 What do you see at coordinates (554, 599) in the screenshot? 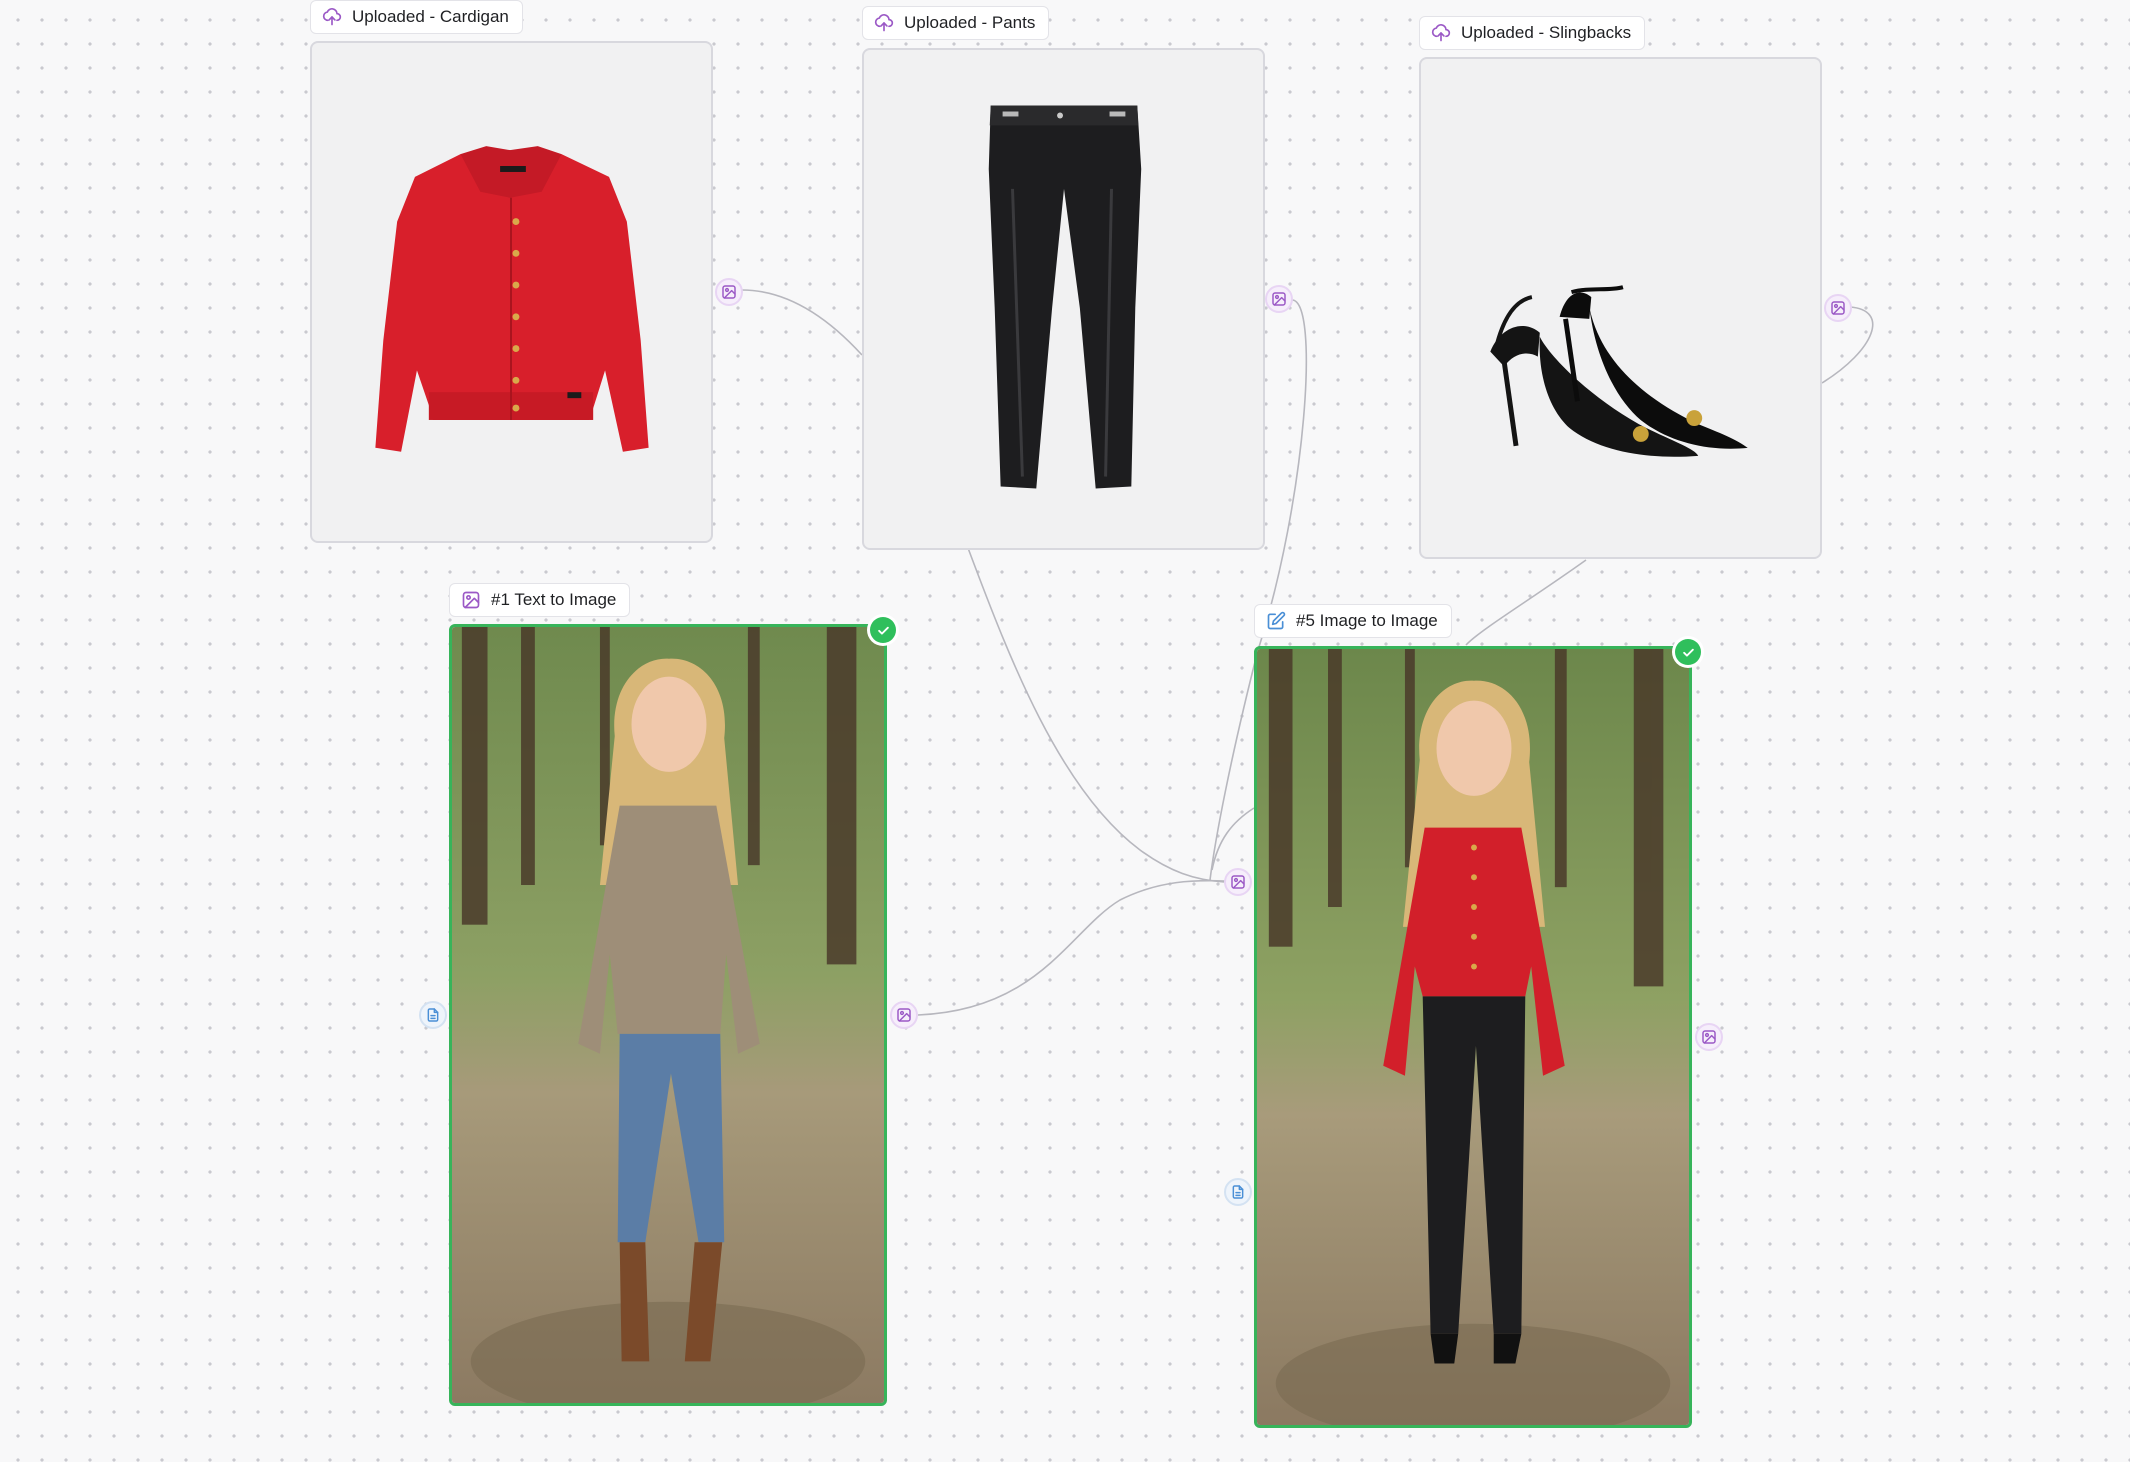
I see `node-title: #1 Text to Image` at bounding box center [554, 599].